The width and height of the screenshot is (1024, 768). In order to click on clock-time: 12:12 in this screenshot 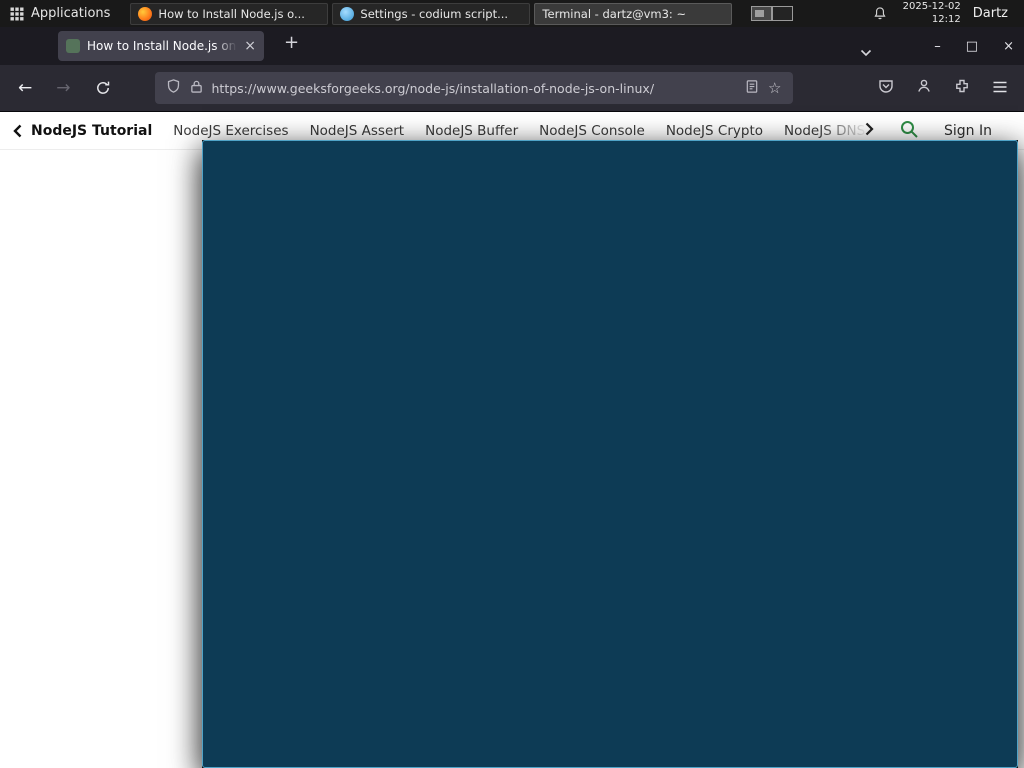, I will do `click(946, 19)`.